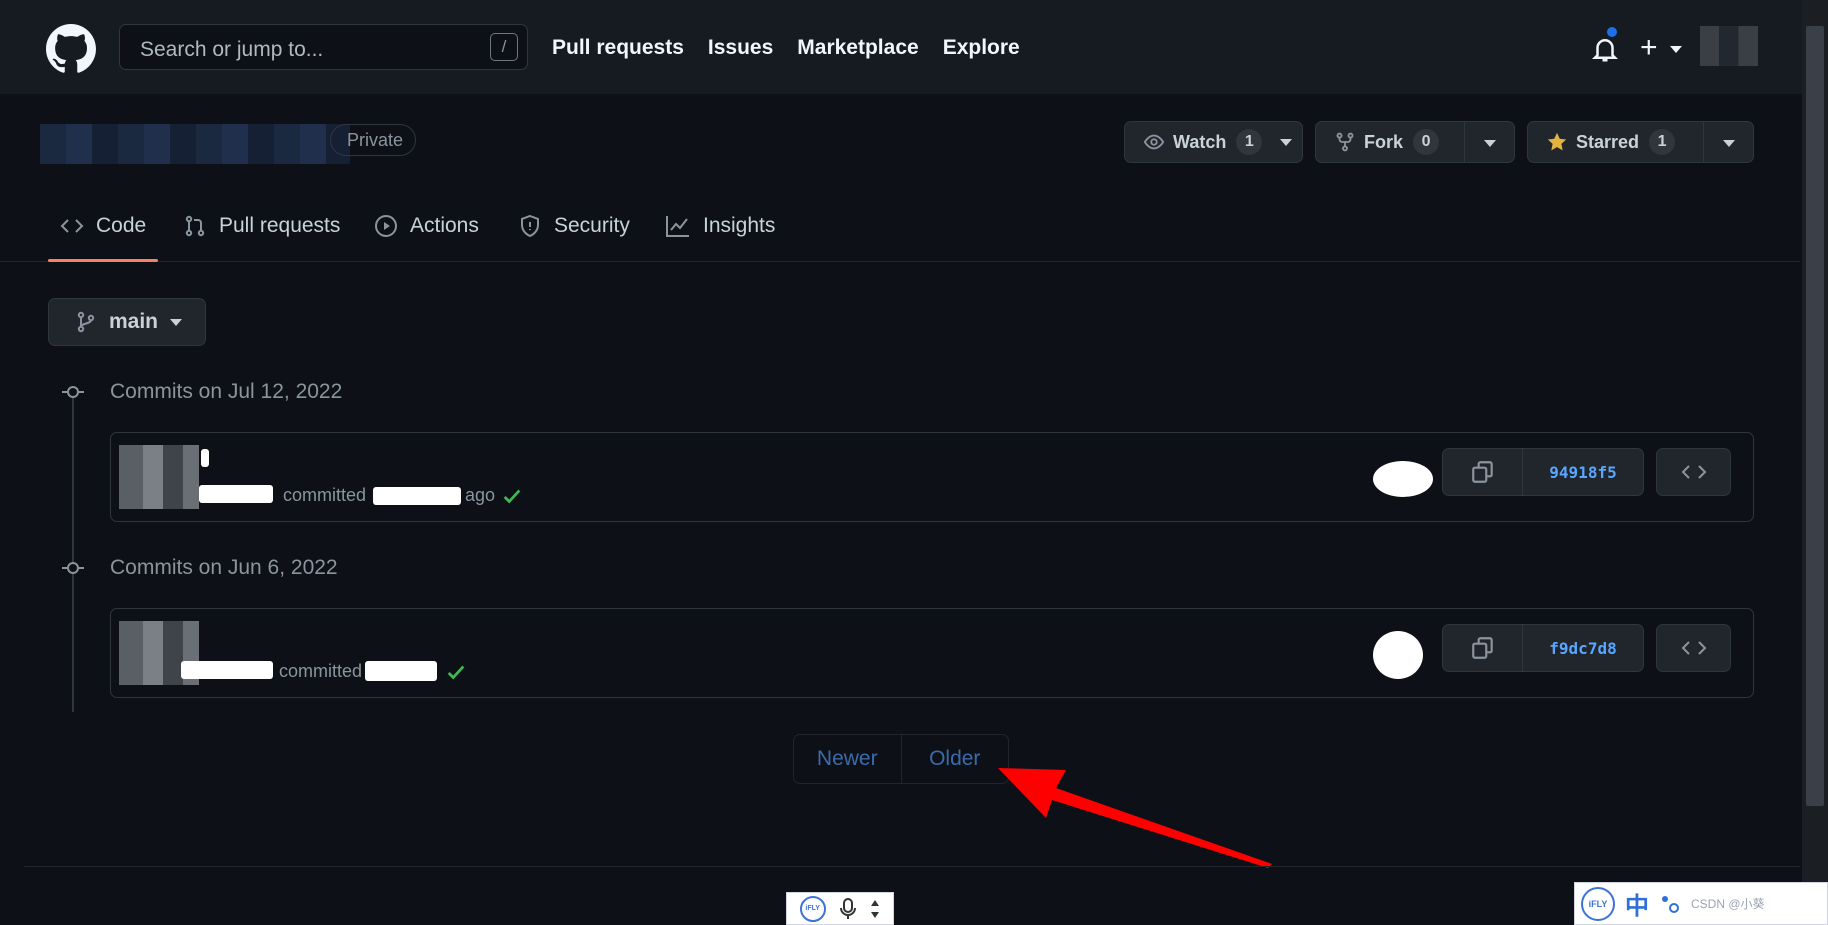 This screenshot has width=1828, height=925. What do you see at coordinates (1200, 141) in the screenshot?
I see `watch-label: Watch` at bounding box center [1200, 141].